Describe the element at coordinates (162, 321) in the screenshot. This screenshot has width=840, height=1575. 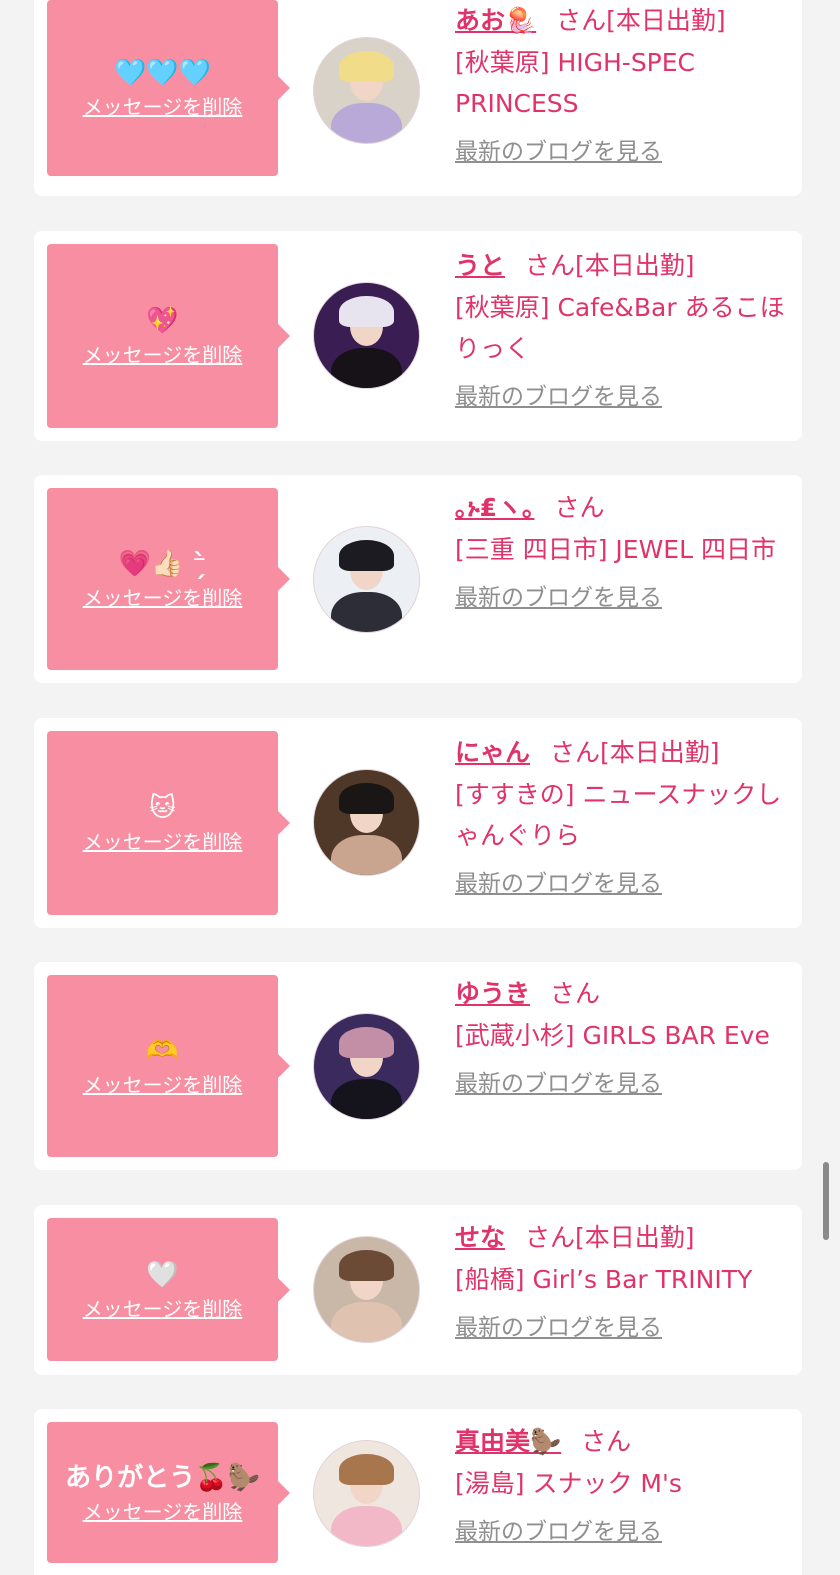
I see `message-text: 💖` at that location.